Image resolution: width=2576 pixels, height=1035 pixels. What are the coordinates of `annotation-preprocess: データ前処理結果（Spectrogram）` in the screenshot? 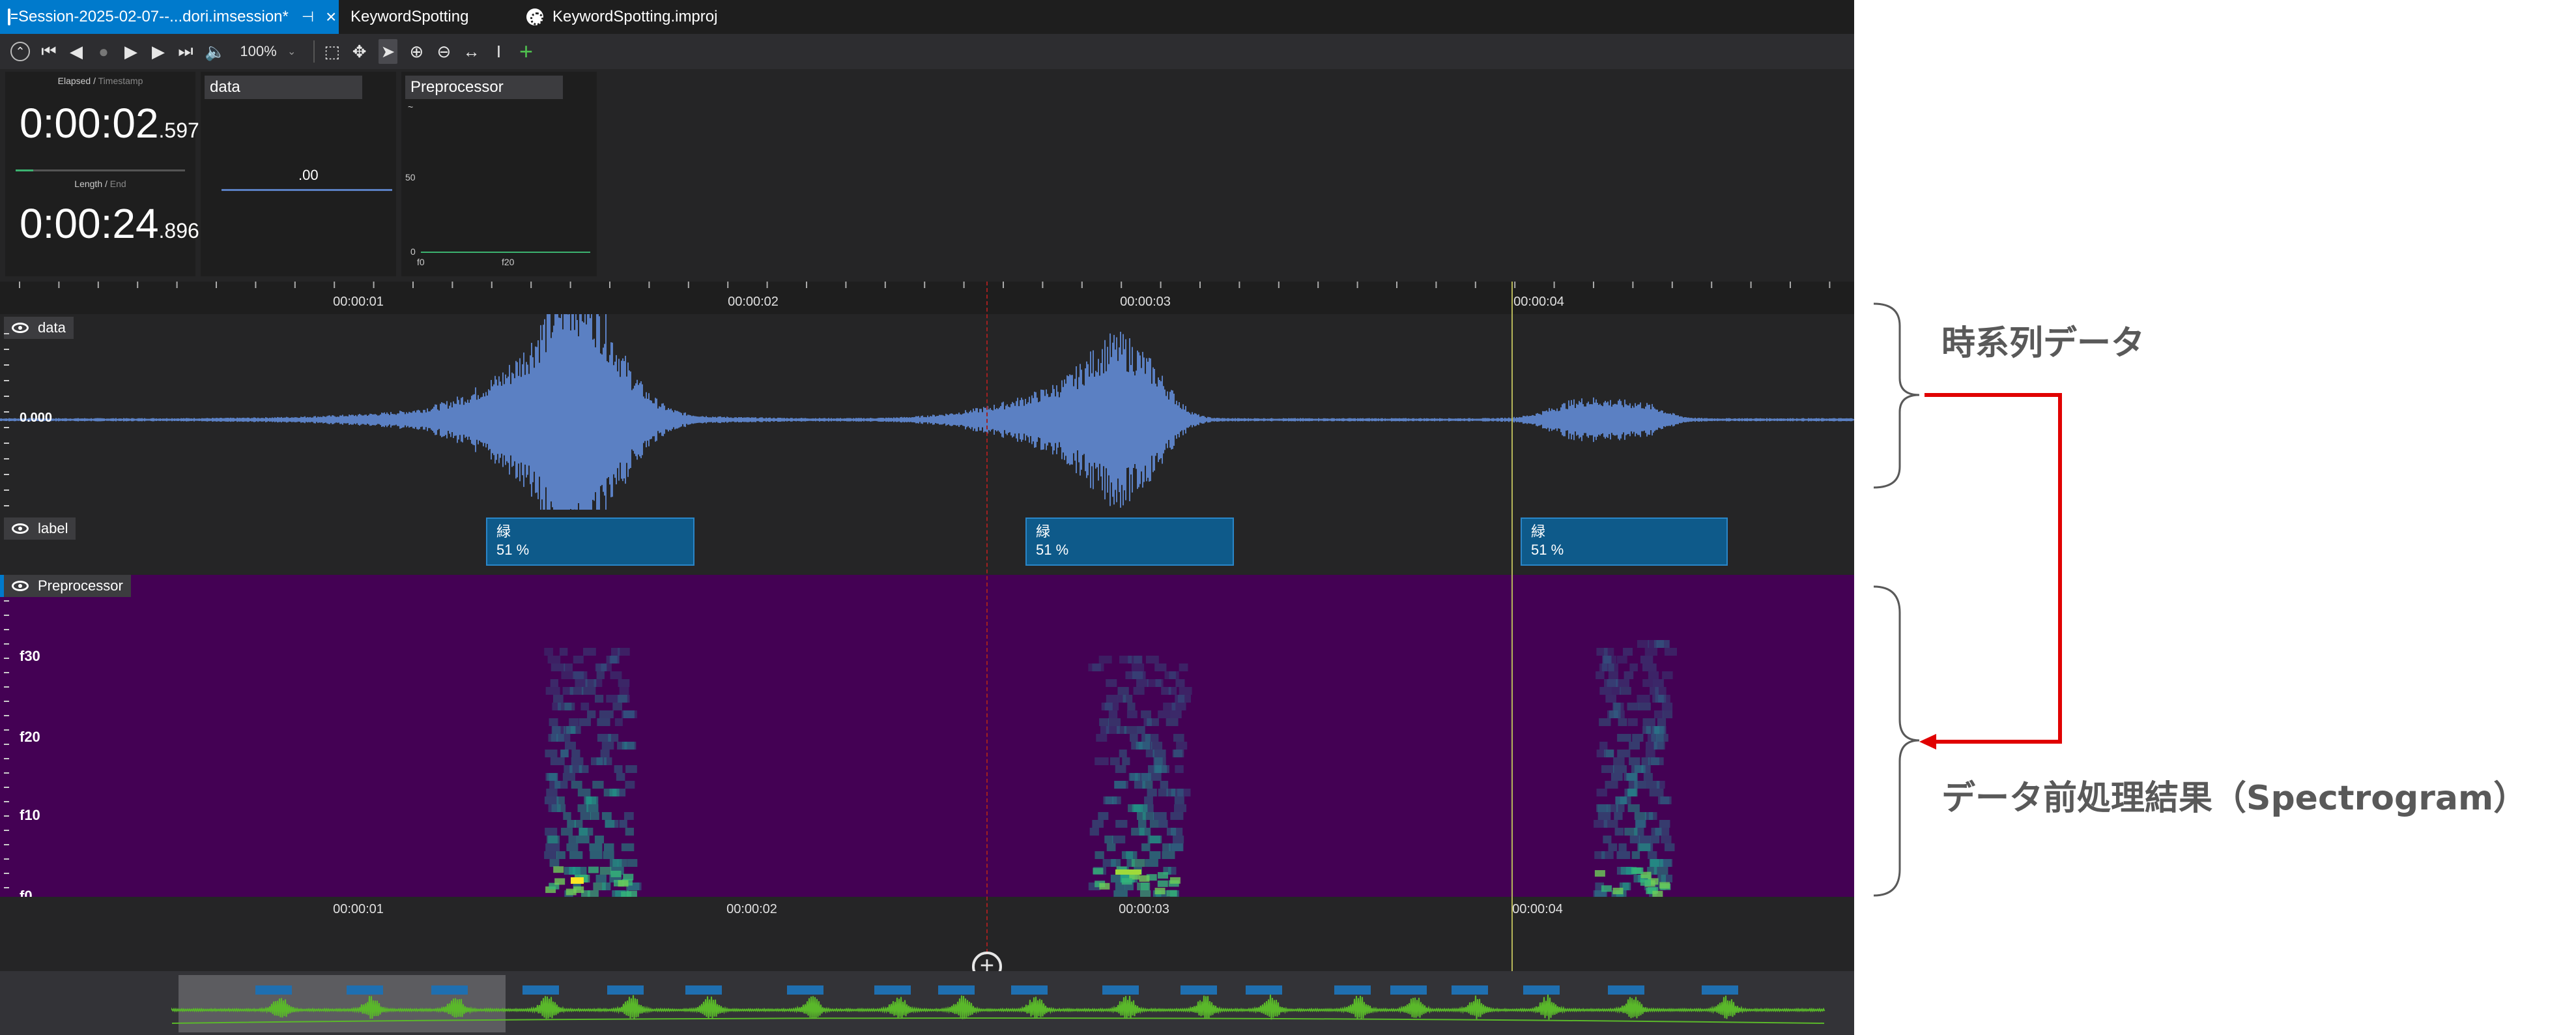 It's located at (2234, 798).